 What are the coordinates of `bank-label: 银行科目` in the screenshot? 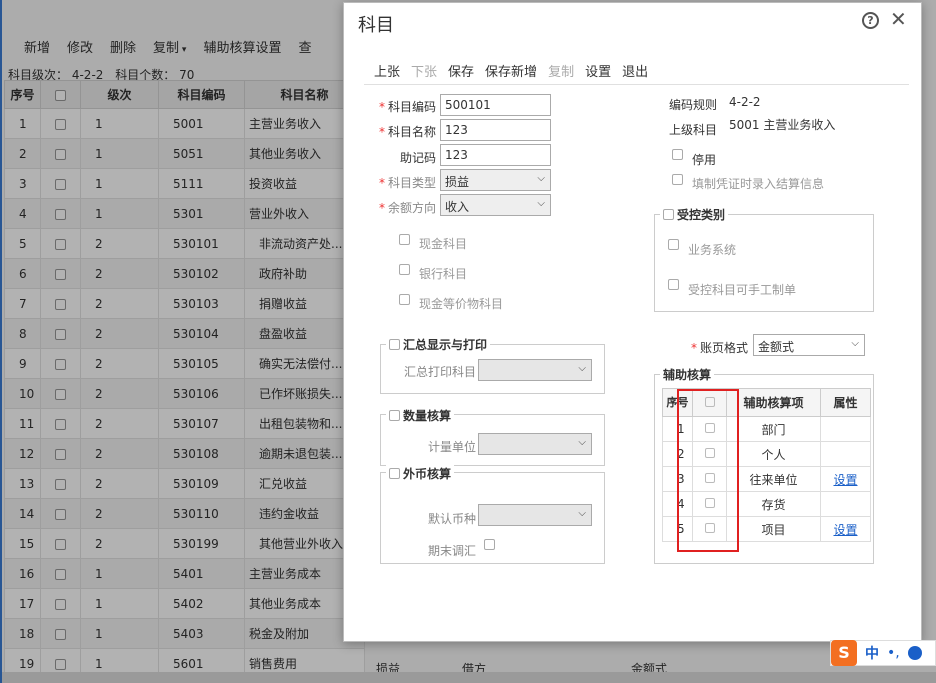 It's located at (443, 274).